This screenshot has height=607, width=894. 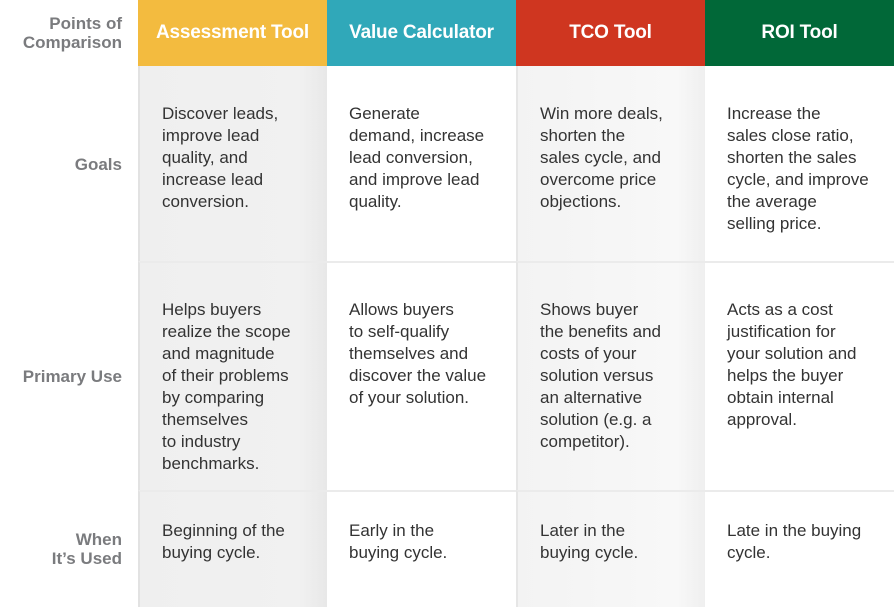 What do you see at coordinates (232, 33) in the screenshot?
I see `column-header-assessment-tool: Assessment Tool` at bounding box center [232, 33].